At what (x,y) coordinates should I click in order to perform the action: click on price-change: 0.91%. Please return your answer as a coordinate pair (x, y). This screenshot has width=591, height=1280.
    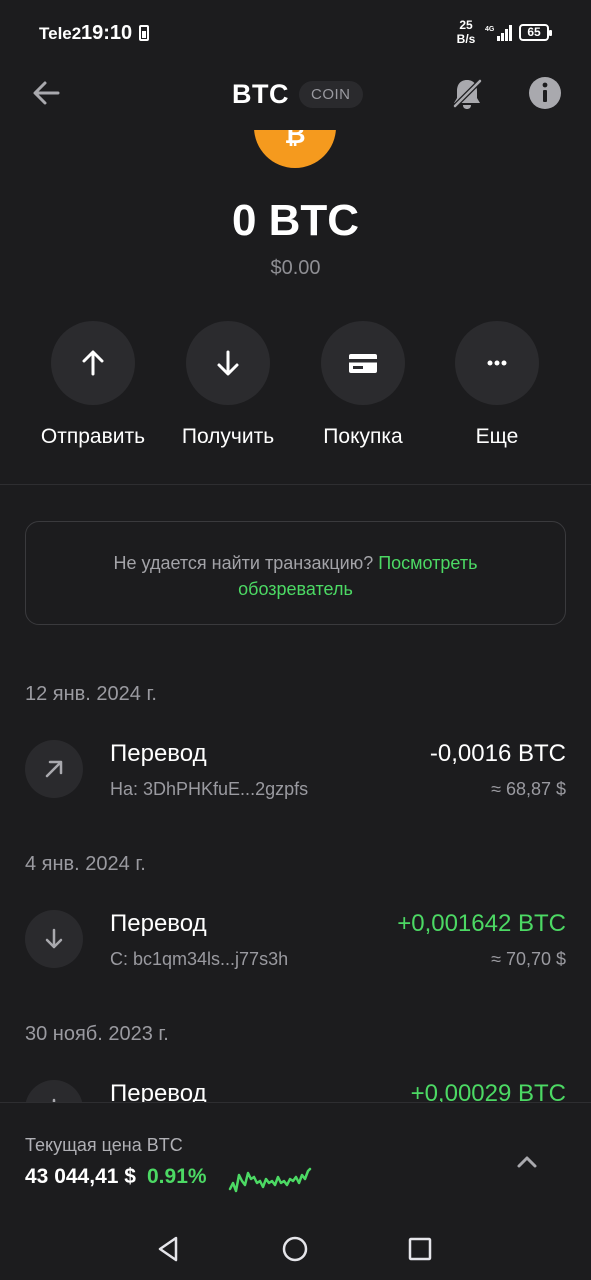
    Looking at the image, I should click on (177, 1176).